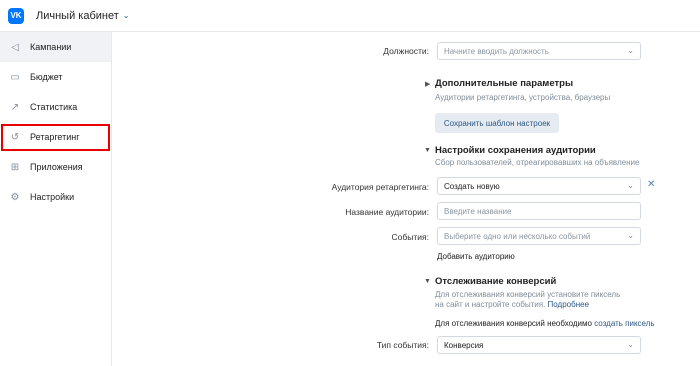 This screenshot has width=700, height=366. Describe the element at coordinates (539, 345) in the screenshot. I see `event-type-select: Конверсия ⌄` at that location.